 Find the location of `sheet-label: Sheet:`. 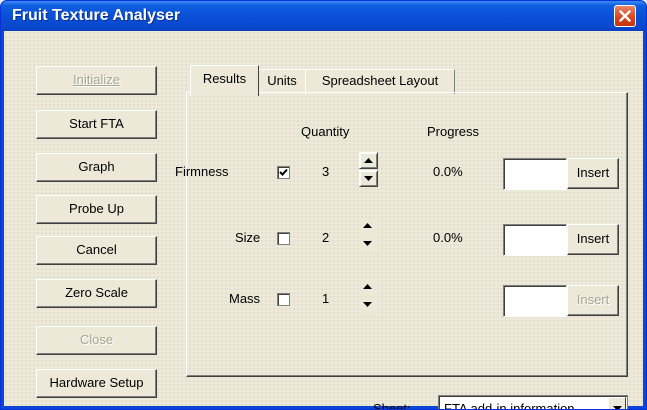

sheet-label: Sheet: is located at coordinates (392, 405).